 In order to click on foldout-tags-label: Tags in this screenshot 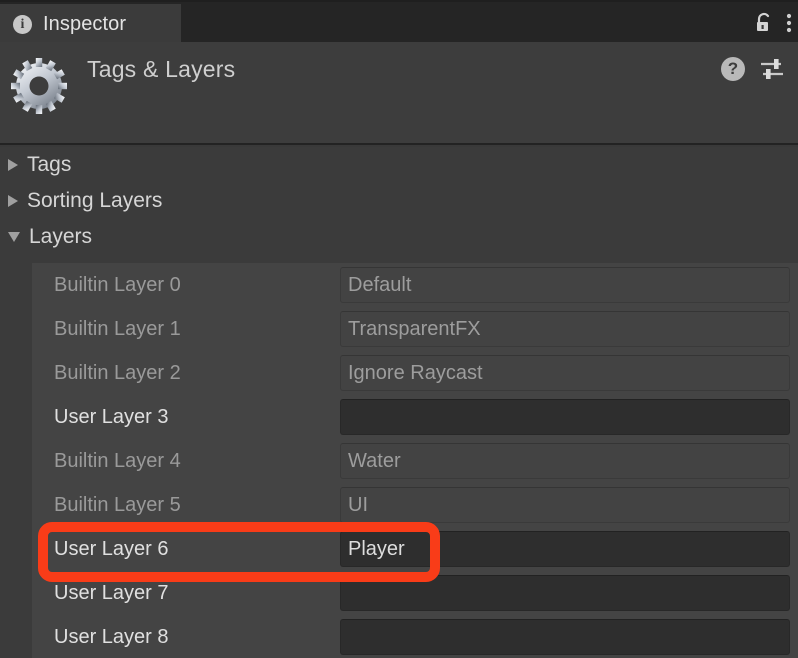, I will do `click(49, 164)`.